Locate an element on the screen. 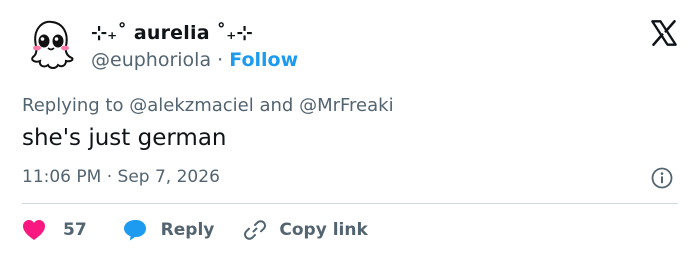  reply-context: Replying to @alekzmaciel and @MrFreaki is located at coordinates (208, 105).